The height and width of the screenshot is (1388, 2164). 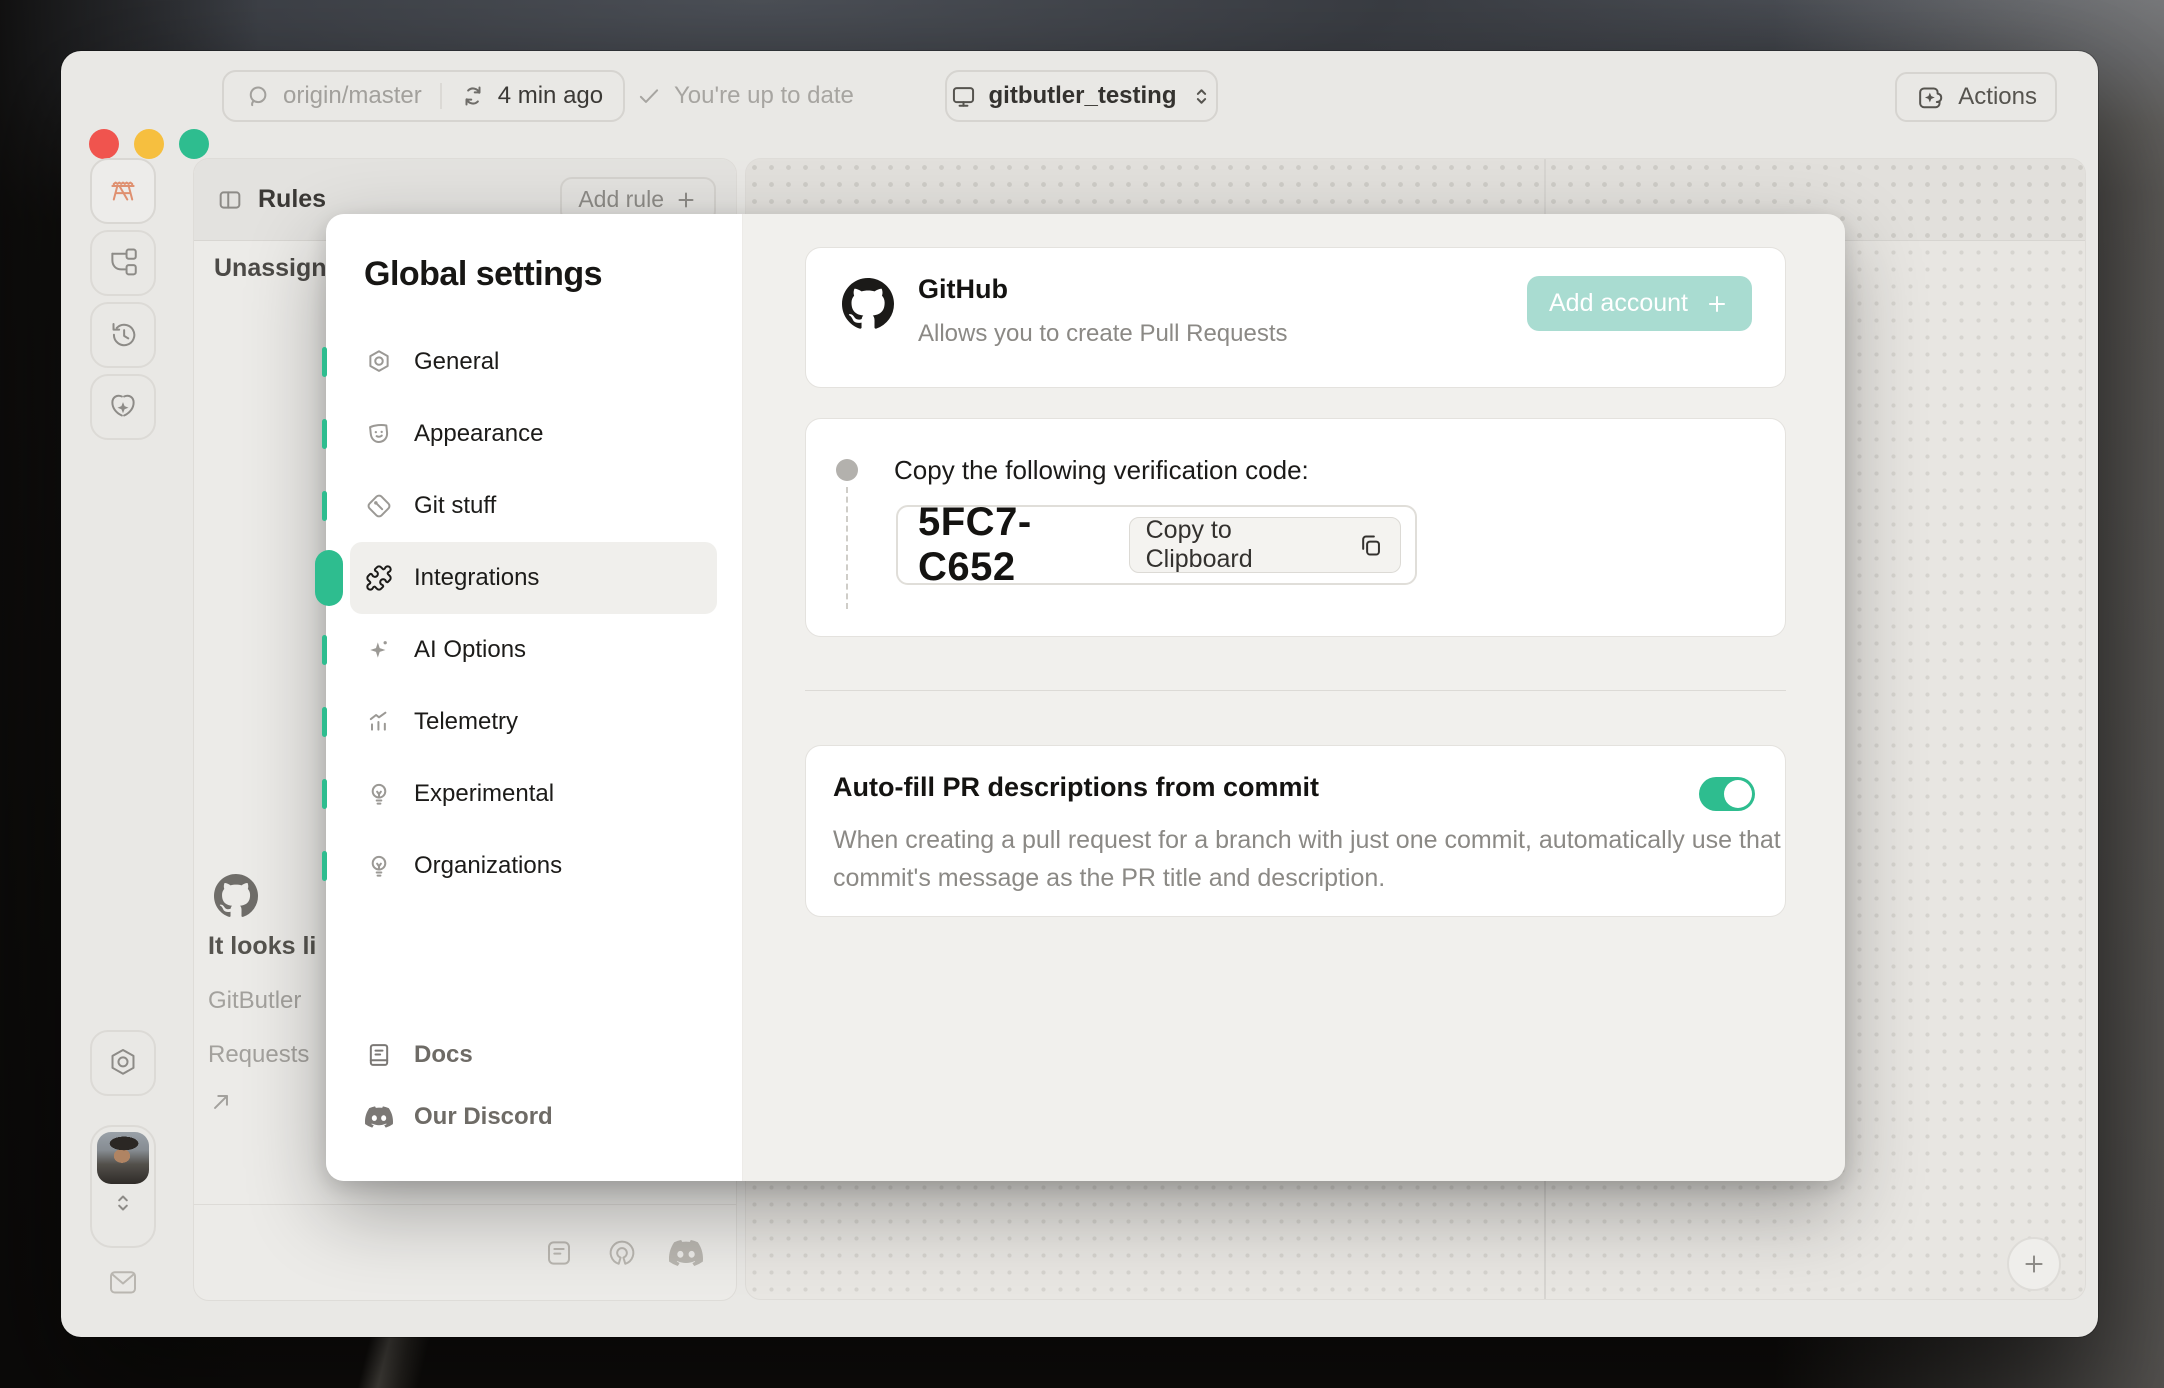 What do you see at coordinates (477, 577) in the screenshot?
I see `nav-item-label: Integrations` at bounding box center [477, 577].